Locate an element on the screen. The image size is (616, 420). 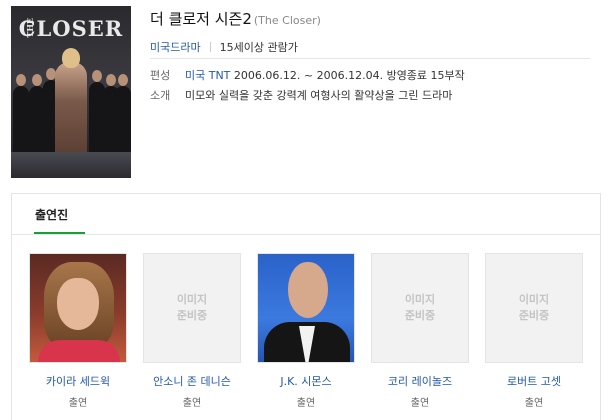
poster-logo: THE CLOSER is located at coordinates (71, 28).